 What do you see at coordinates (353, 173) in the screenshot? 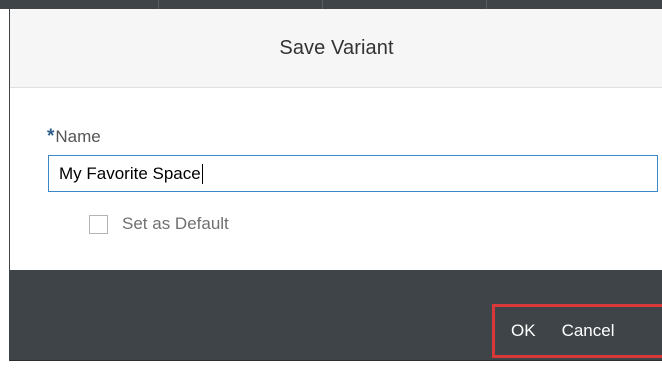
I see `name-input: My Favorite Space` at bounding box center [353, 173].